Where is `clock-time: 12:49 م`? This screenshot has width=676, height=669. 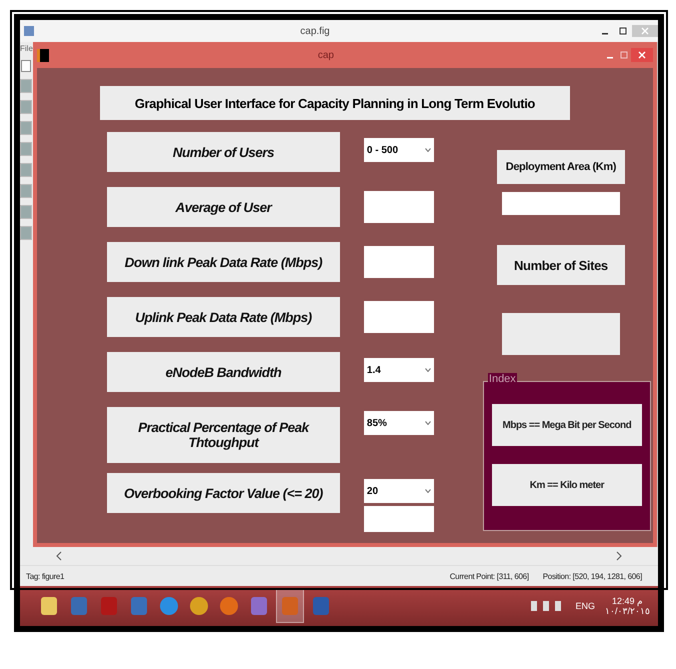
clock-time: 12:49 م is located at coordinates (627, 601).